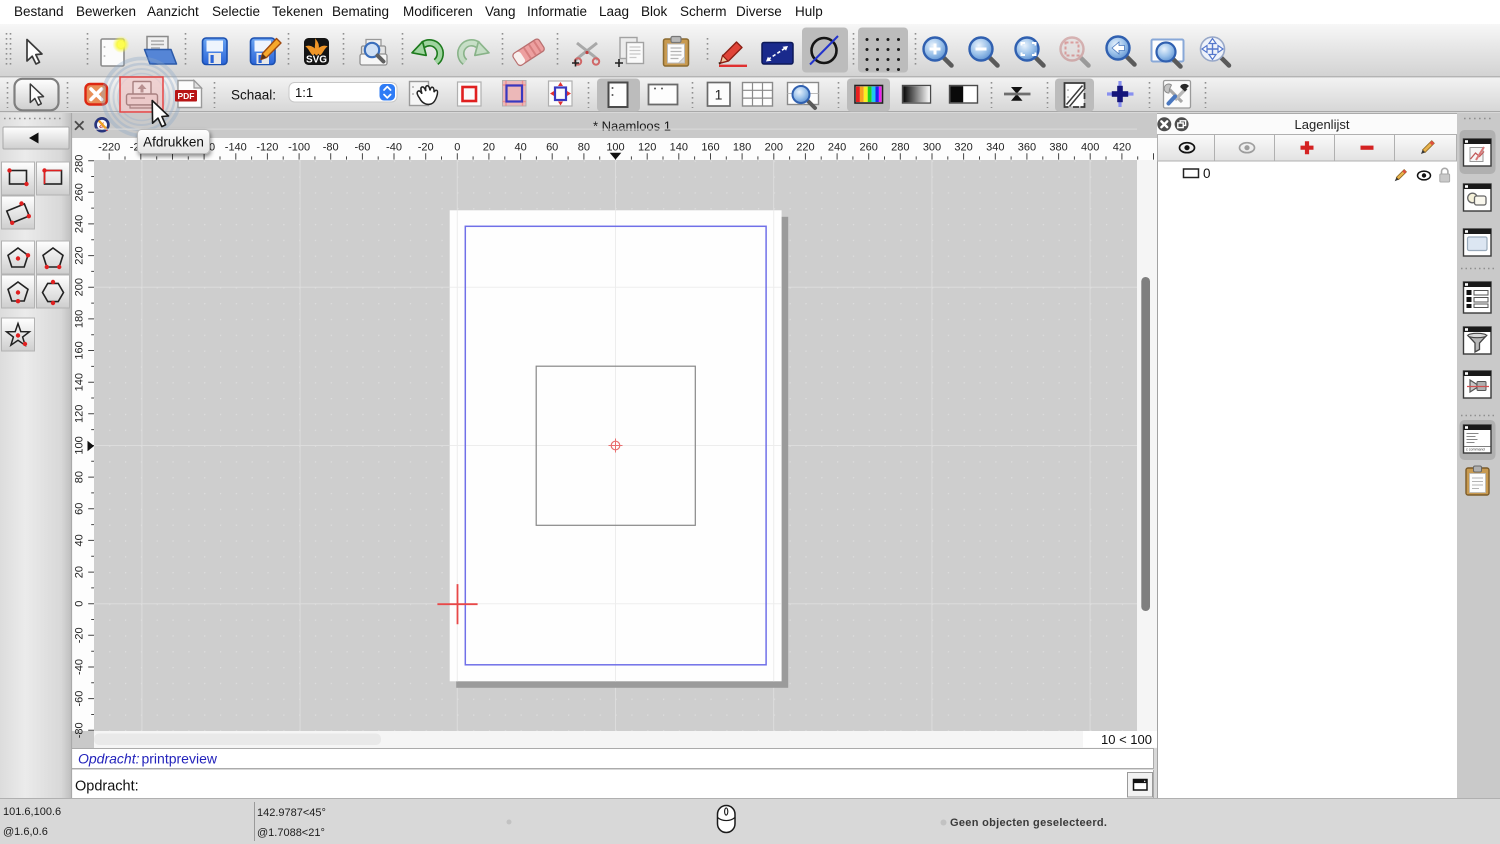 This screenshot has width=1500, height=844. Describe the element at coordinates (173, 142) in the screenshot. I see `svg-text: Afdrukken` at that location.